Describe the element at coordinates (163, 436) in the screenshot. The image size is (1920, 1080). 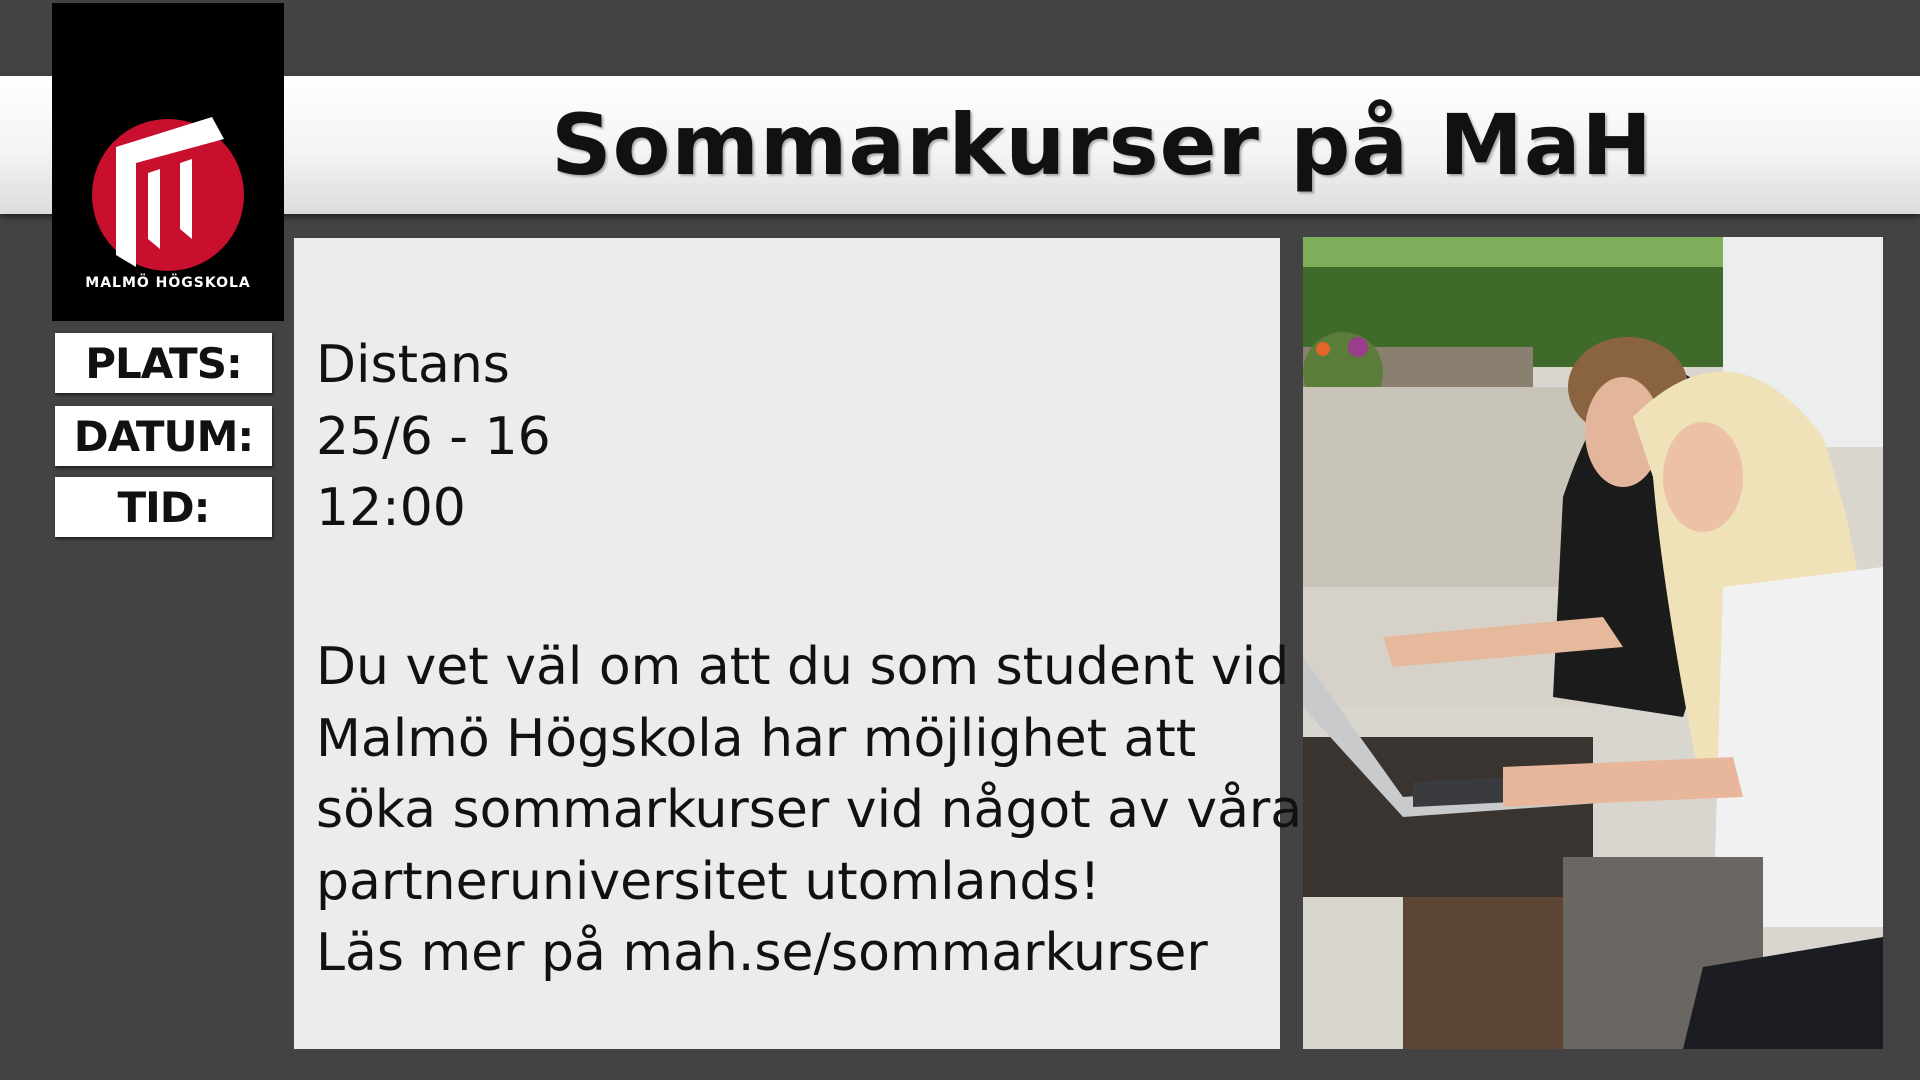
I see `date-label: DATUM:` at that location.